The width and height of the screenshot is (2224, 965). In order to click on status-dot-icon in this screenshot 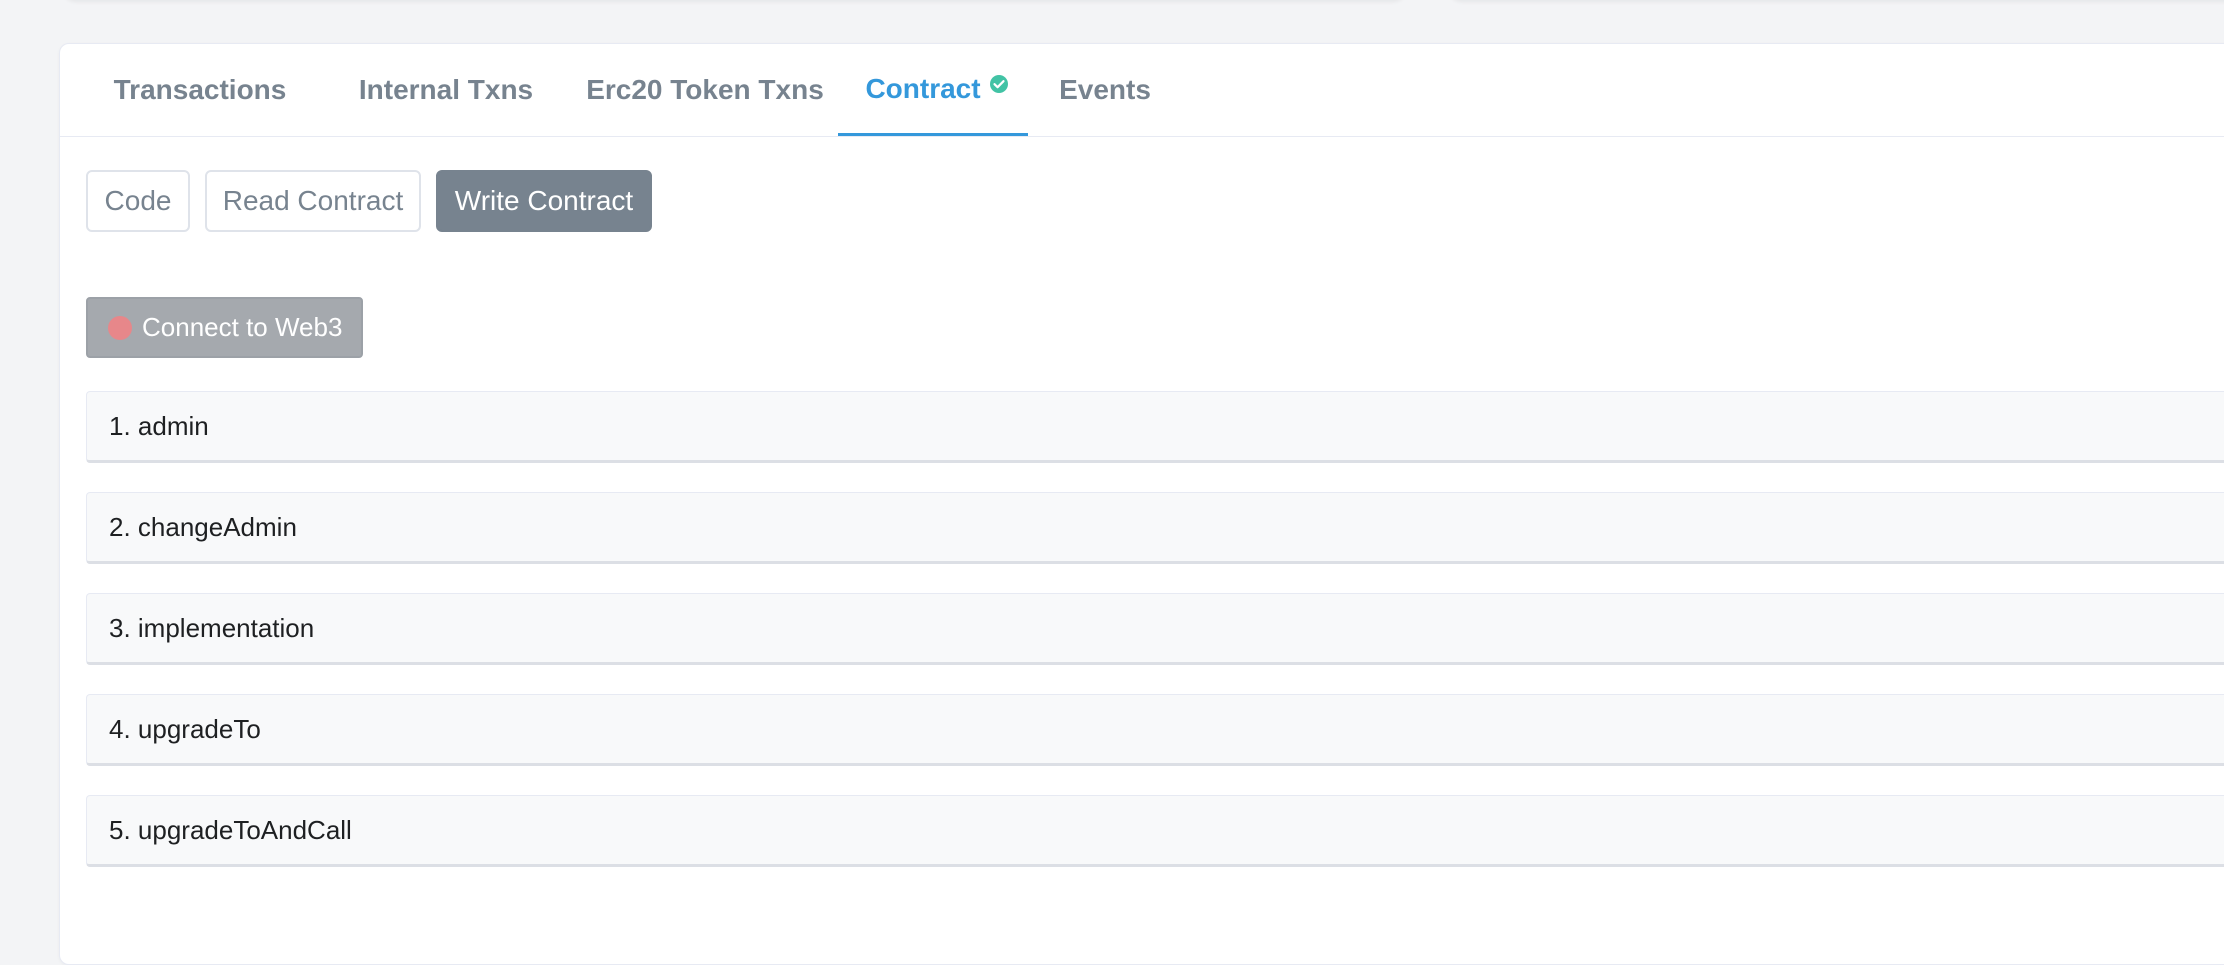, I will do `click(120, 327)`.